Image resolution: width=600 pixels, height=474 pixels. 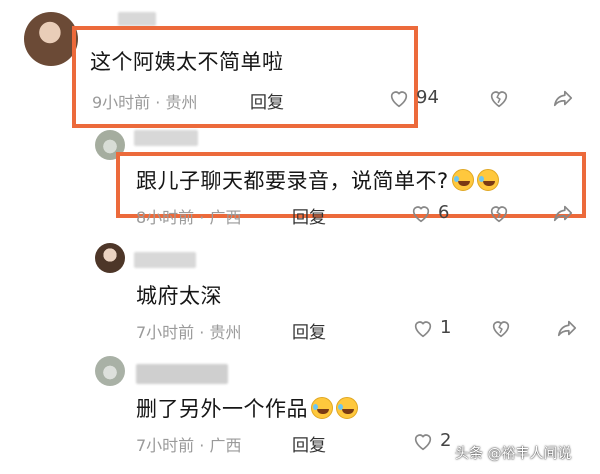 What do you see at coordinates (513, 454) in the screenshot?
I see `watermark: 头条 @裕丰人间说` at bounding box center [513, 454].